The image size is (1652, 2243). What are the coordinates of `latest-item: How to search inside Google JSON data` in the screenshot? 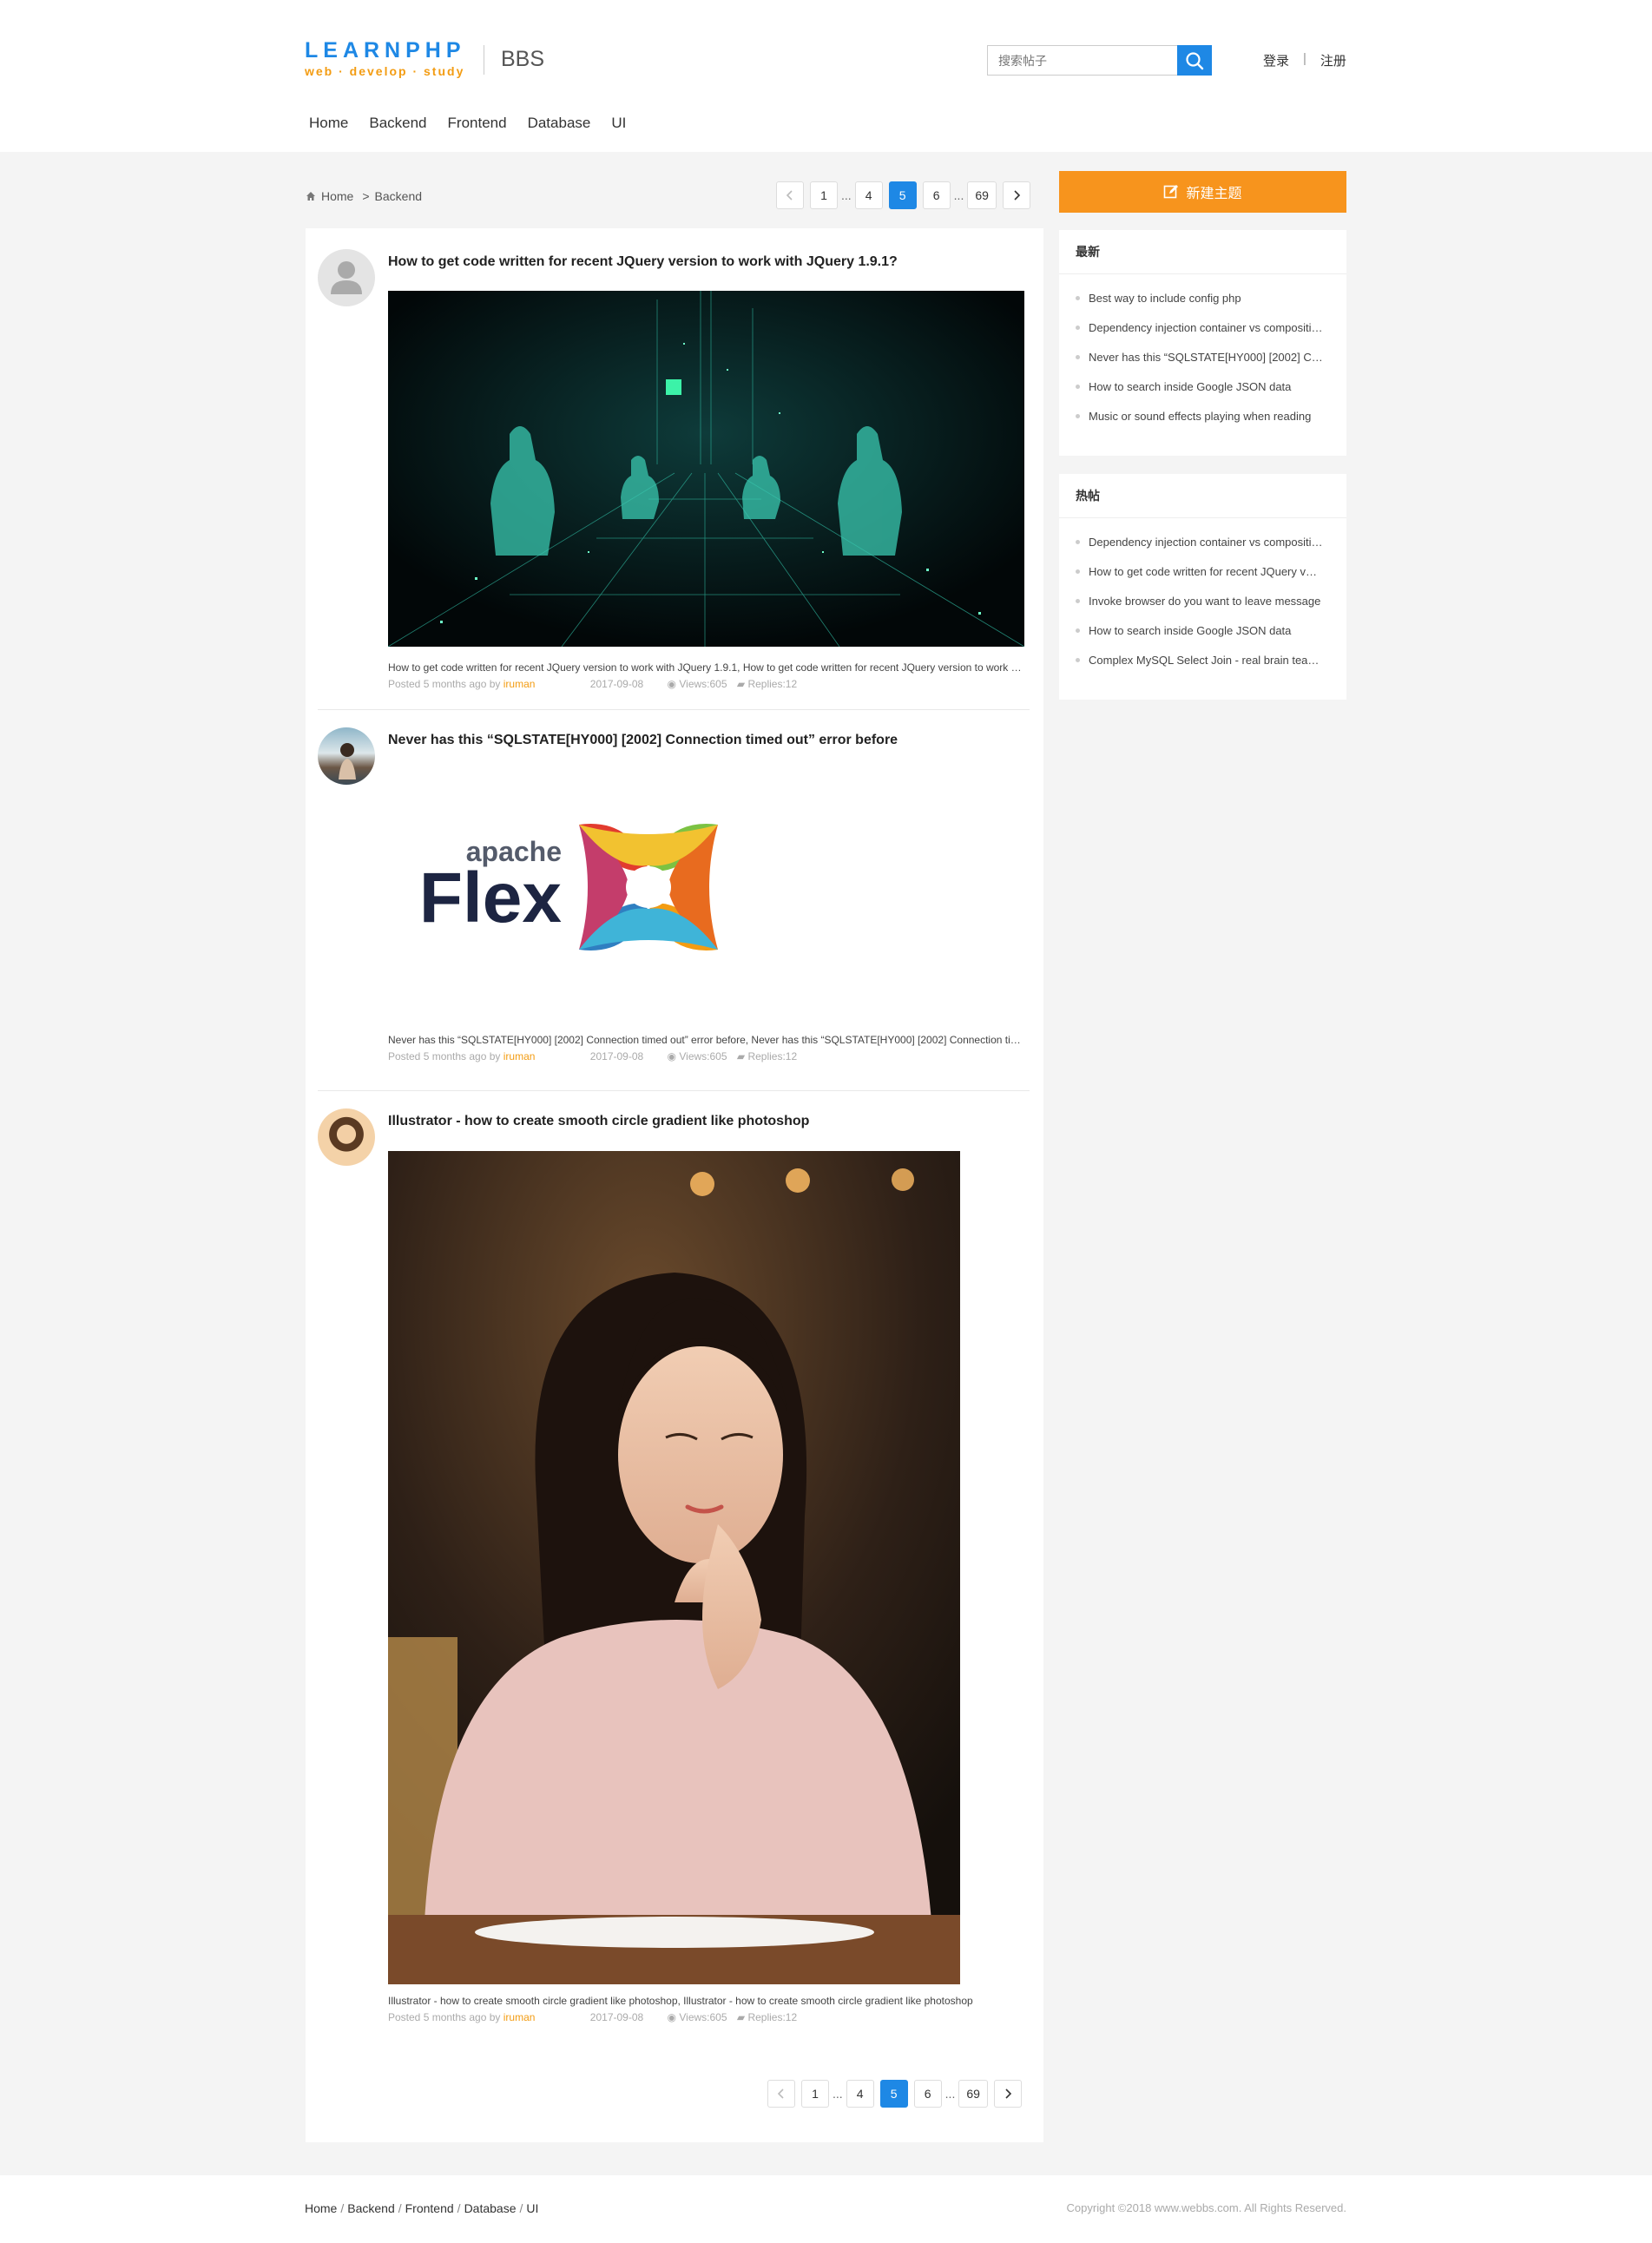 It's located at (1203, 386).